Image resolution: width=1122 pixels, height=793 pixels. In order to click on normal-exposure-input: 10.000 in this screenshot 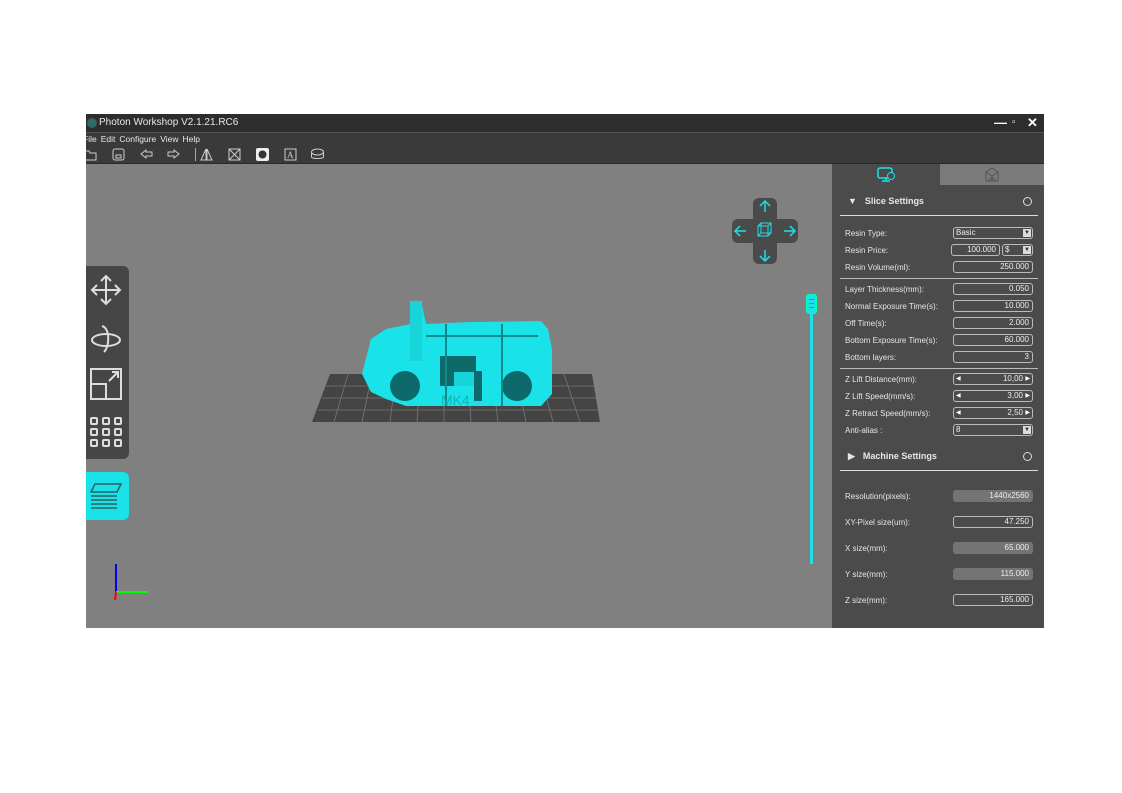, I will do `click(993, 306)`.